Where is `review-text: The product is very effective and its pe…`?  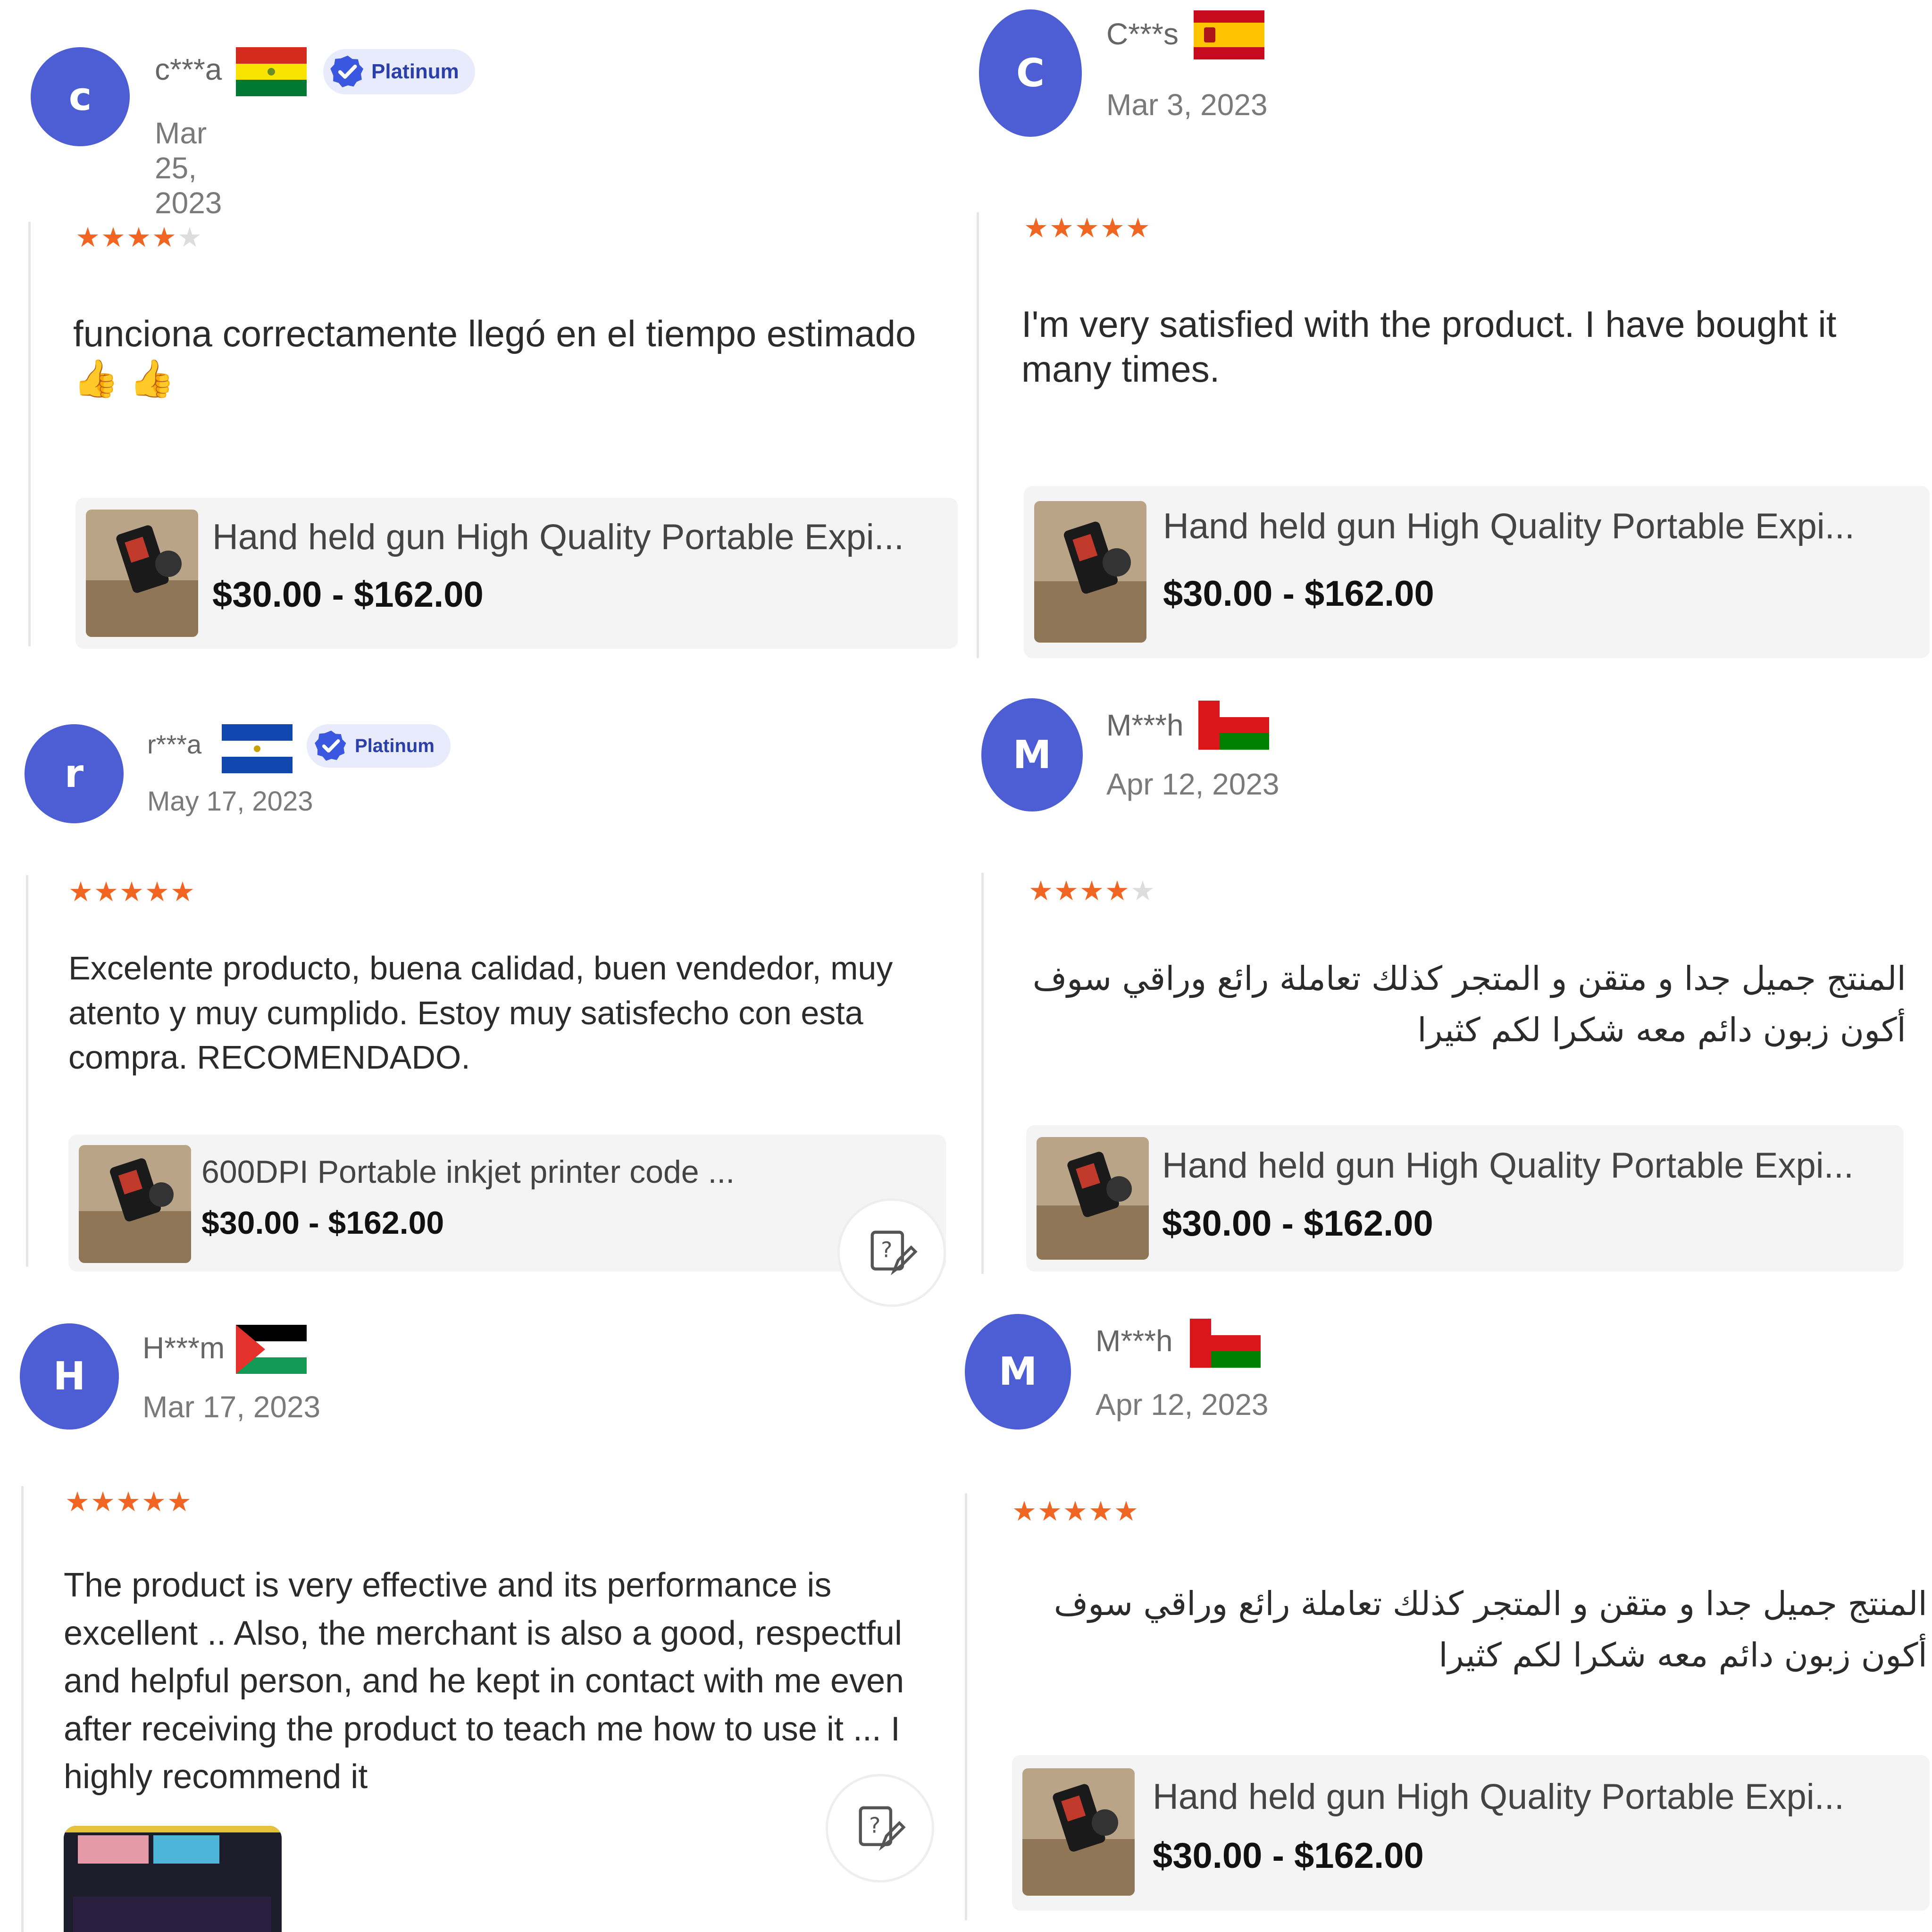 review-text: The product is very effective and its pe… is located at coordinates (484, 1681).